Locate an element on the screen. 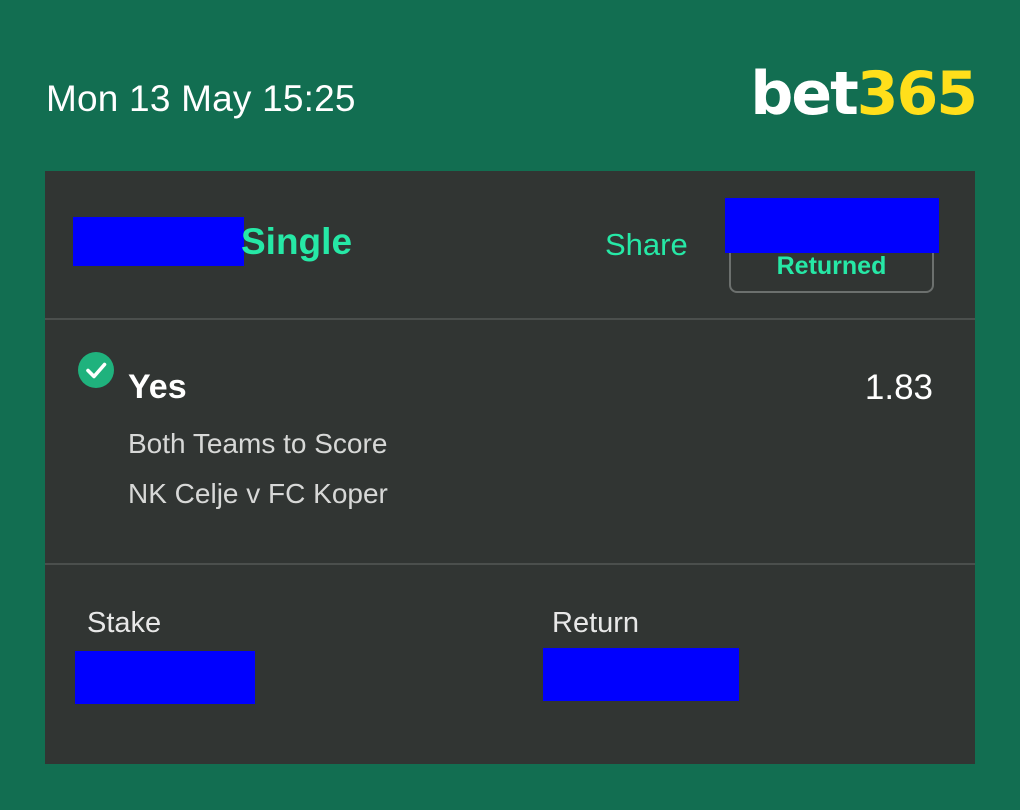  redacted-stake-value is located at coordinates (165, 677).